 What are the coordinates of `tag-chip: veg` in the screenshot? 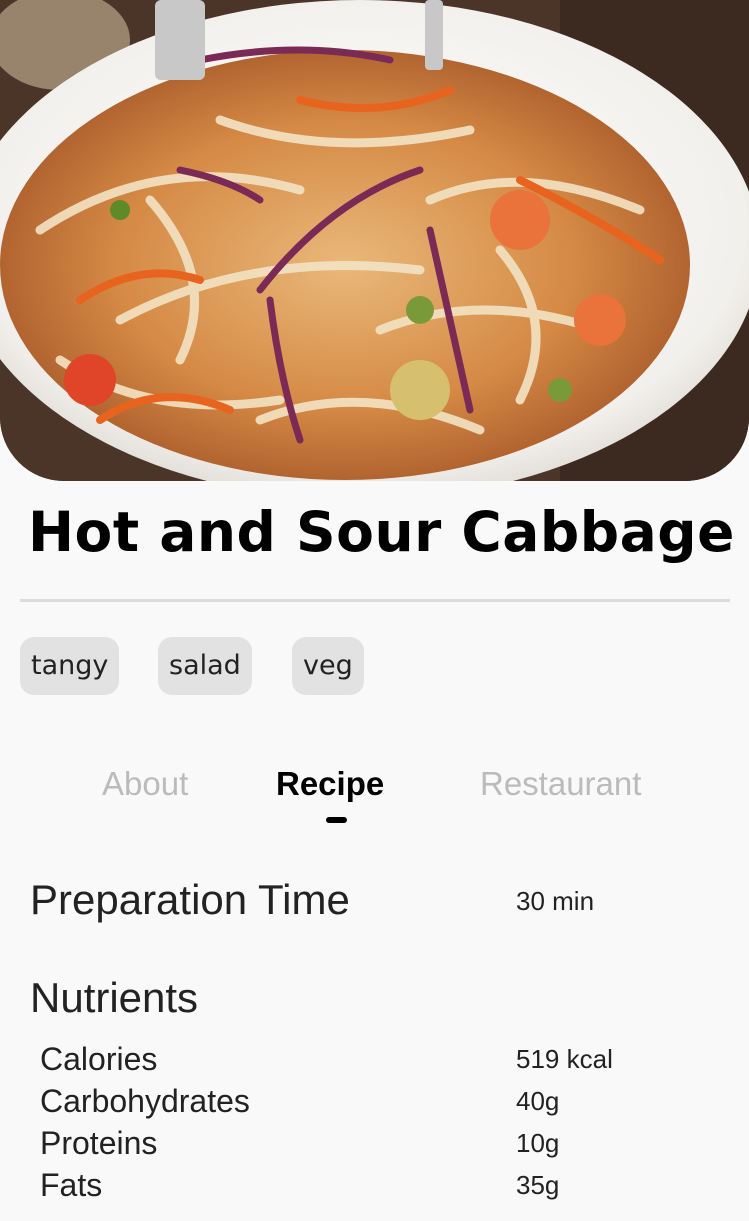 It's located at (328, 666).